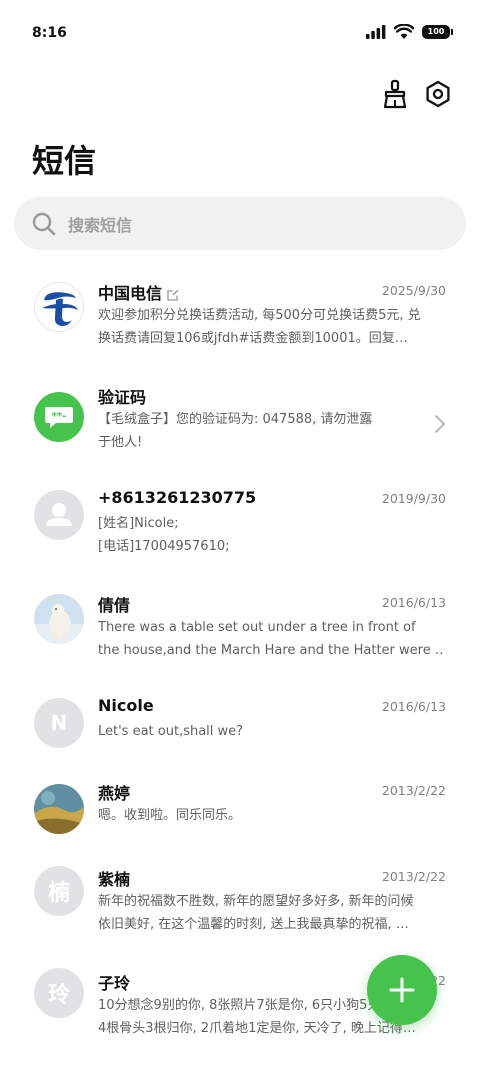 This screenshot has height=1070, width=480. I want to click on hexagon-settings-icon, so click(438, 94).